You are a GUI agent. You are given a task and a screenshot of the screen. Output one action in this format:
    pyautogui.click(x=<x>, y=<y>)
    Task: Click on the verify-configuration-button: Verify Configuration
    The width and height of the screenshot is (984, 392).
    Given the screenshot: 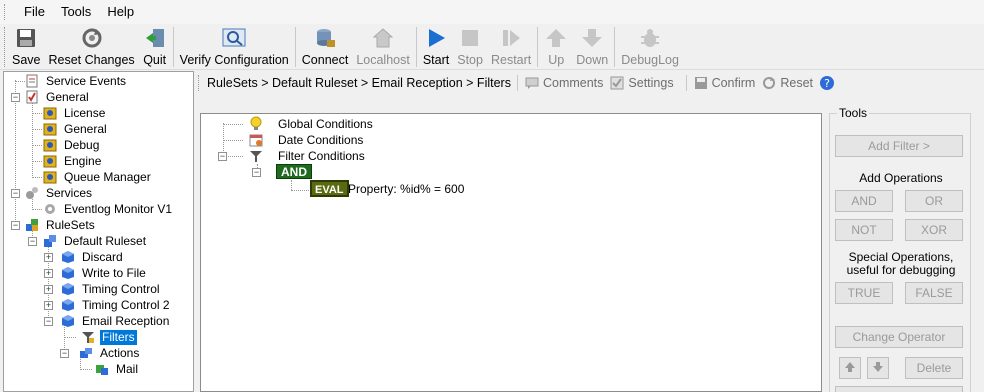 What is the action you would take?
    pyautogui.click(x=234, y=46)
    